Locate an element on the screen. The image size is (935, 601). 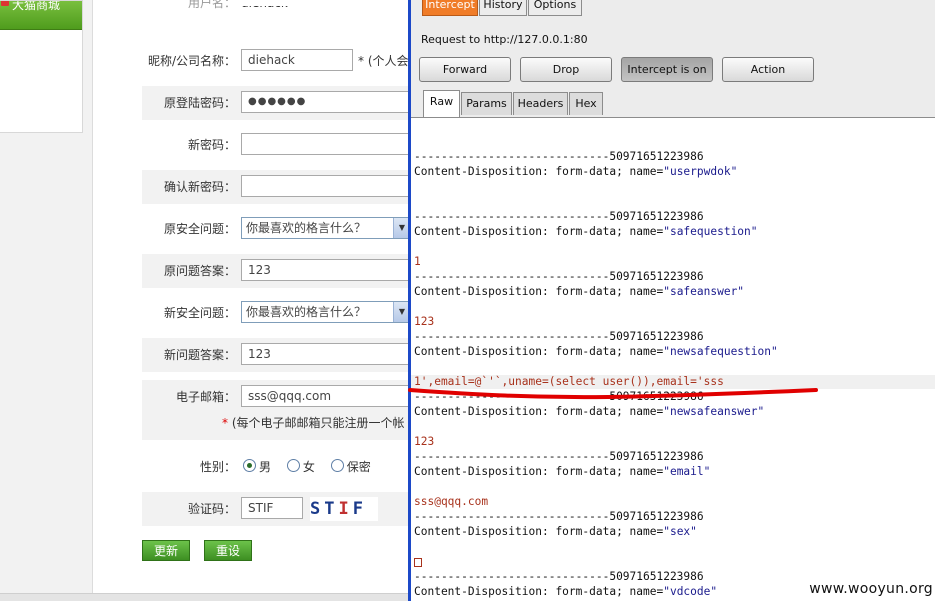
nickname-row: 昵称/公司名称： diehack * (个人会 is located at coordinates (276, 61).